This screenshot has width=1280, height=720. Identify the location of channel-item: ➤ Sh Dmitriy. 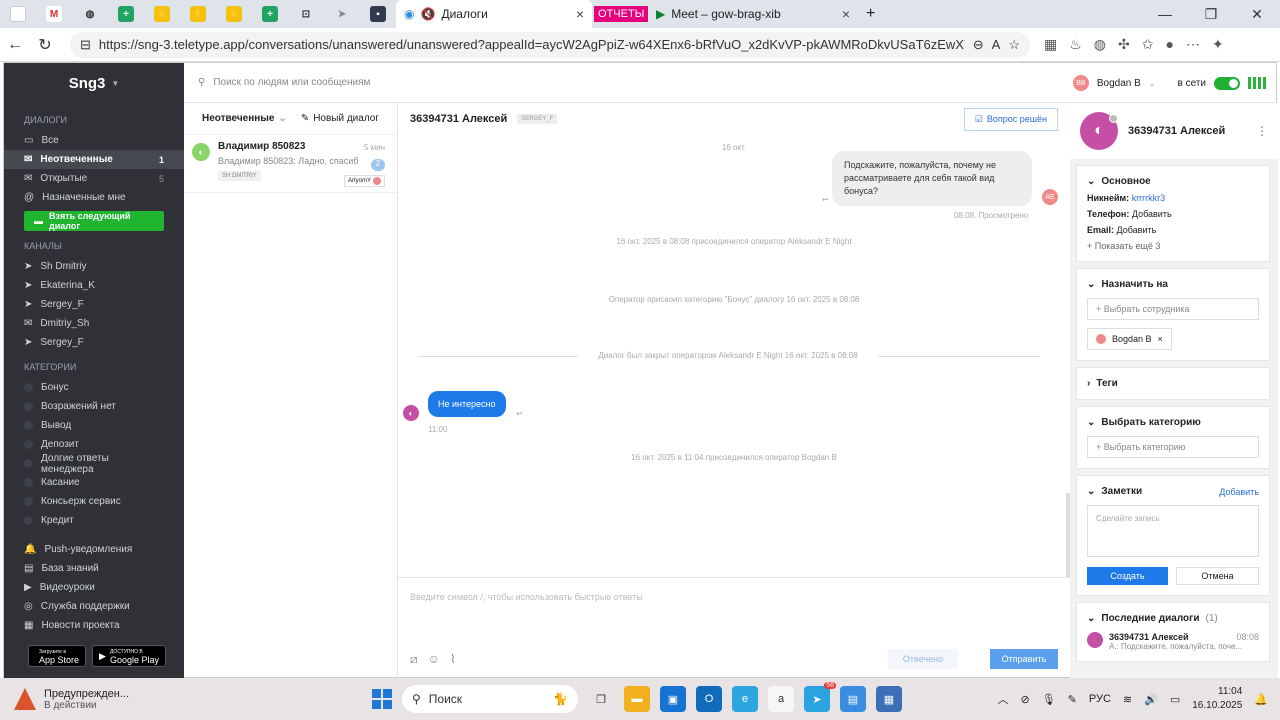
(94, 266).